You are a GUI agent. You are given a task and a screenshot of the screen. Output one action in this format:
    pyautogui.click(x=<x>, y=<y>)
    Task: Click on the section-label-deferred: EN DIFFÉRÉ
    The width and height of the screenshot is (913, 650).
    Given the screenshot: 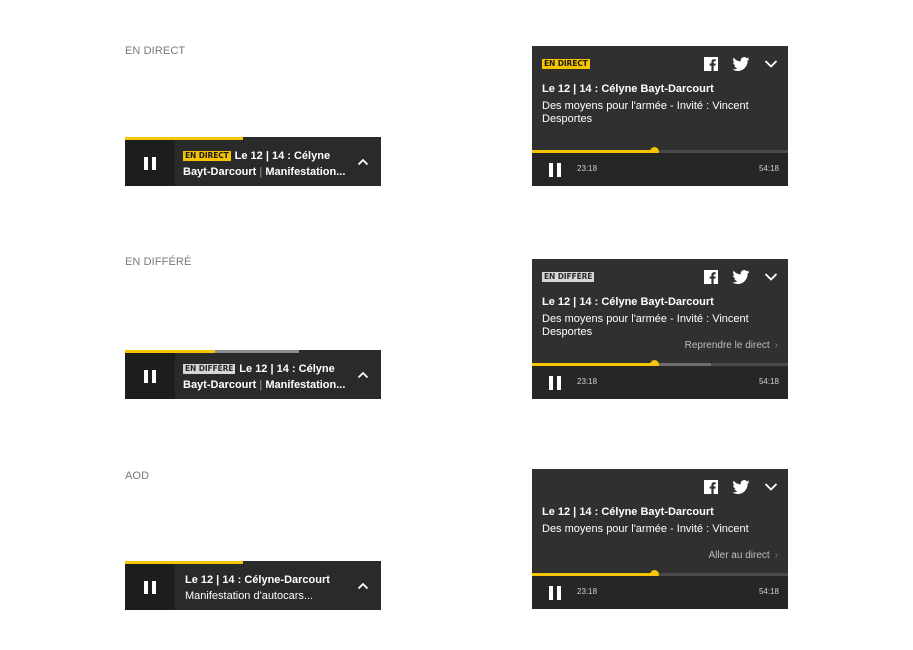 What is the action you would take?
    pyautogui.click(x=158, y=262)
    